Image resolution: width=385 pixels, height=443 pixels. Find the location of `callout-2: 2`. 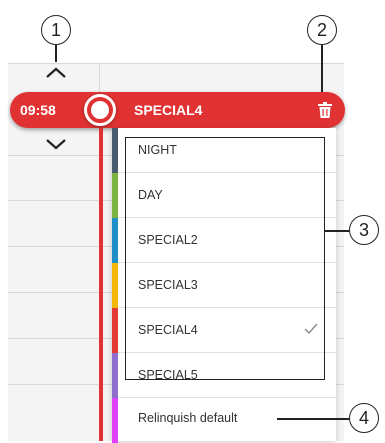

callout-2: 2 is located at coordinates (322, 30).